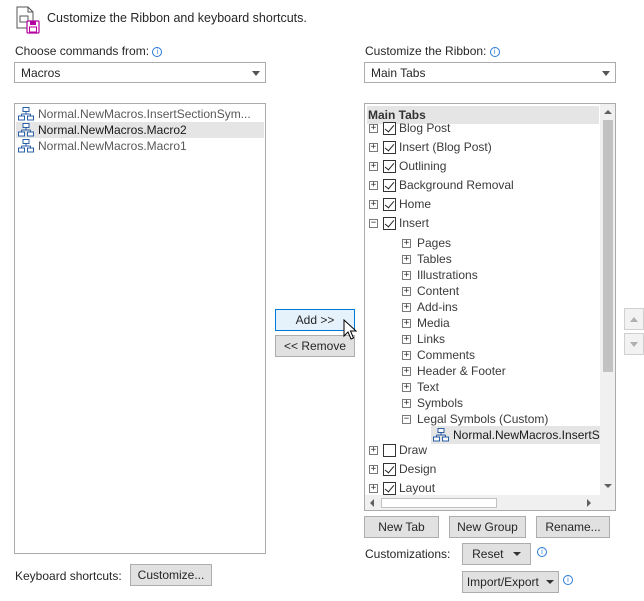 Image resolution: width=644 pixels, height=601 pixels. Describe the element at coordinates (608, 112) in the screenshot. I see `scroll-up-icon` at that location.